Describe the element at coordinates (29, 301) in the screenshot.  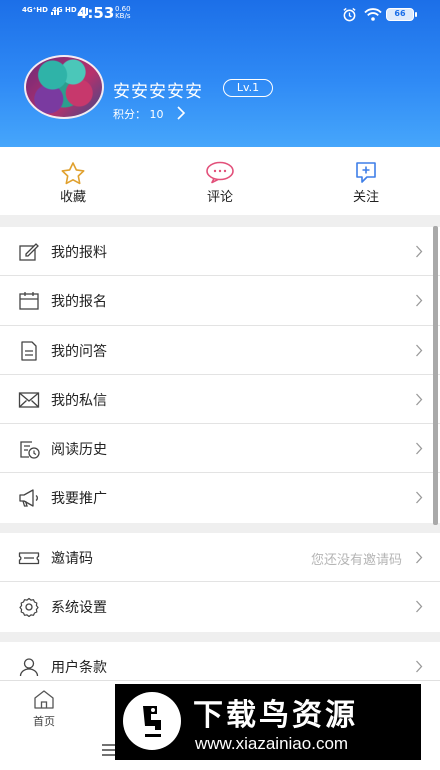
I see `calendar-icon` at that location.